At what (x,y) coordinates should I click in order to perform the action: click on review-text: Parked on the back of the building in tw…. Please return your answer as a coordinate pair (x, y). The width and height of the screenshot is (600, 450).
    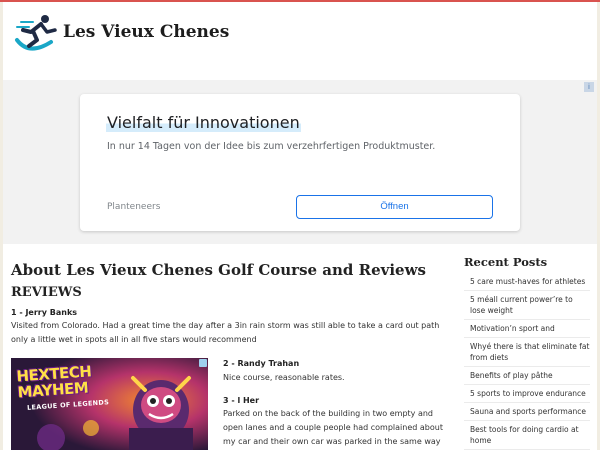
    Looking at the image, I should click on (333, 427).